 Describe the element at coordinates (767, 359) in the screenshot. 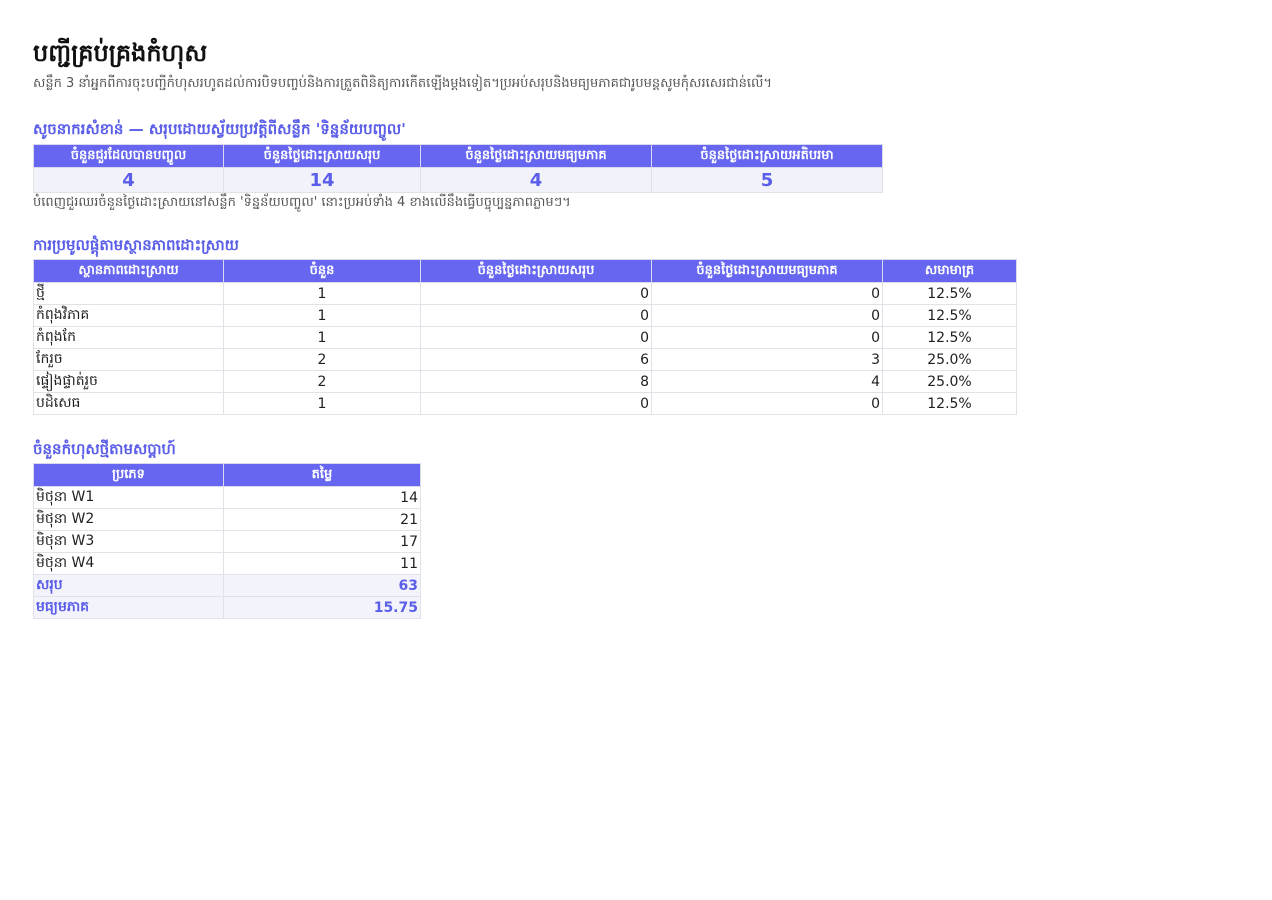

I see `average-days-cell: 3` at that location.